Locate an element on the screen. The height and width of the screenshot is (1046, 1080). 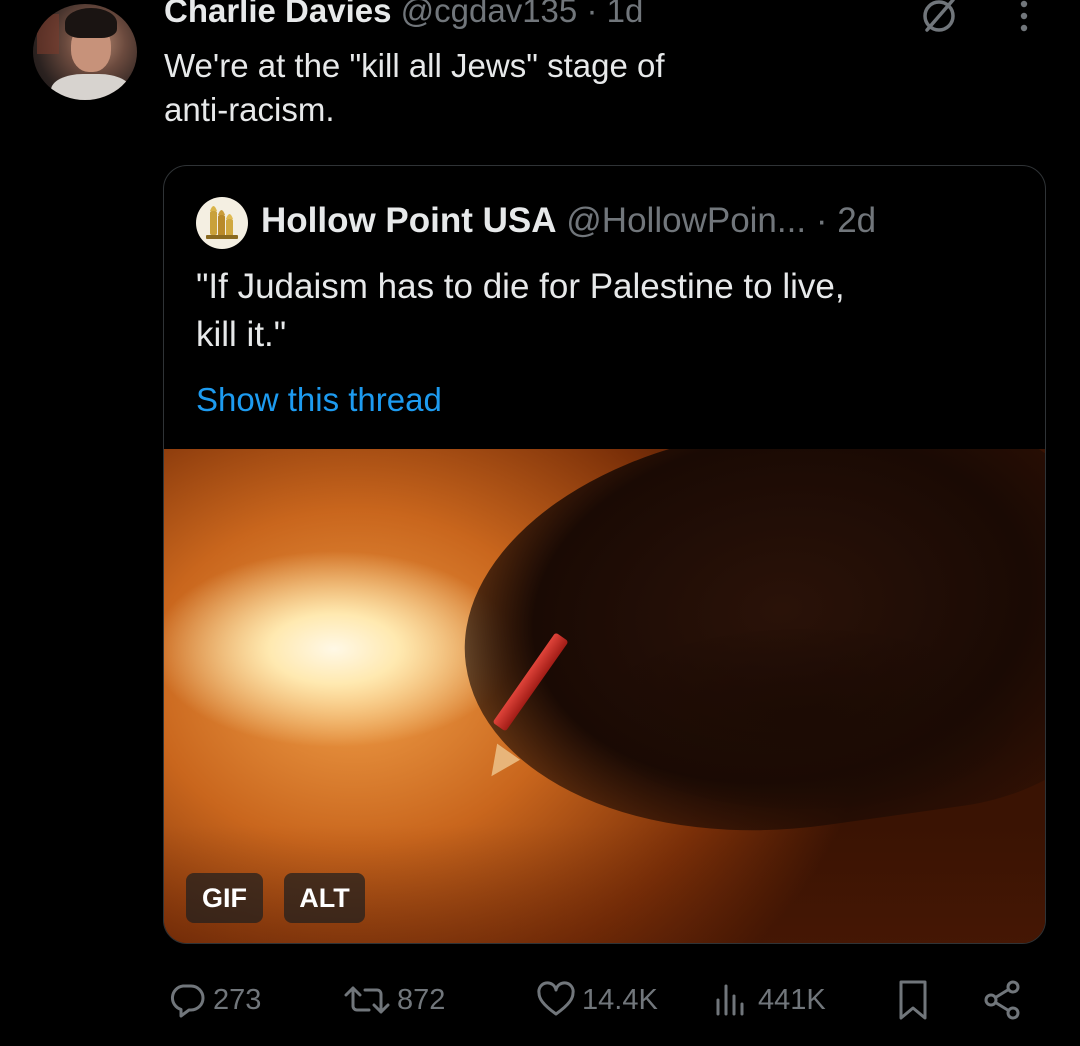
like-count: 14.4K is located at coordinates (620, 999).